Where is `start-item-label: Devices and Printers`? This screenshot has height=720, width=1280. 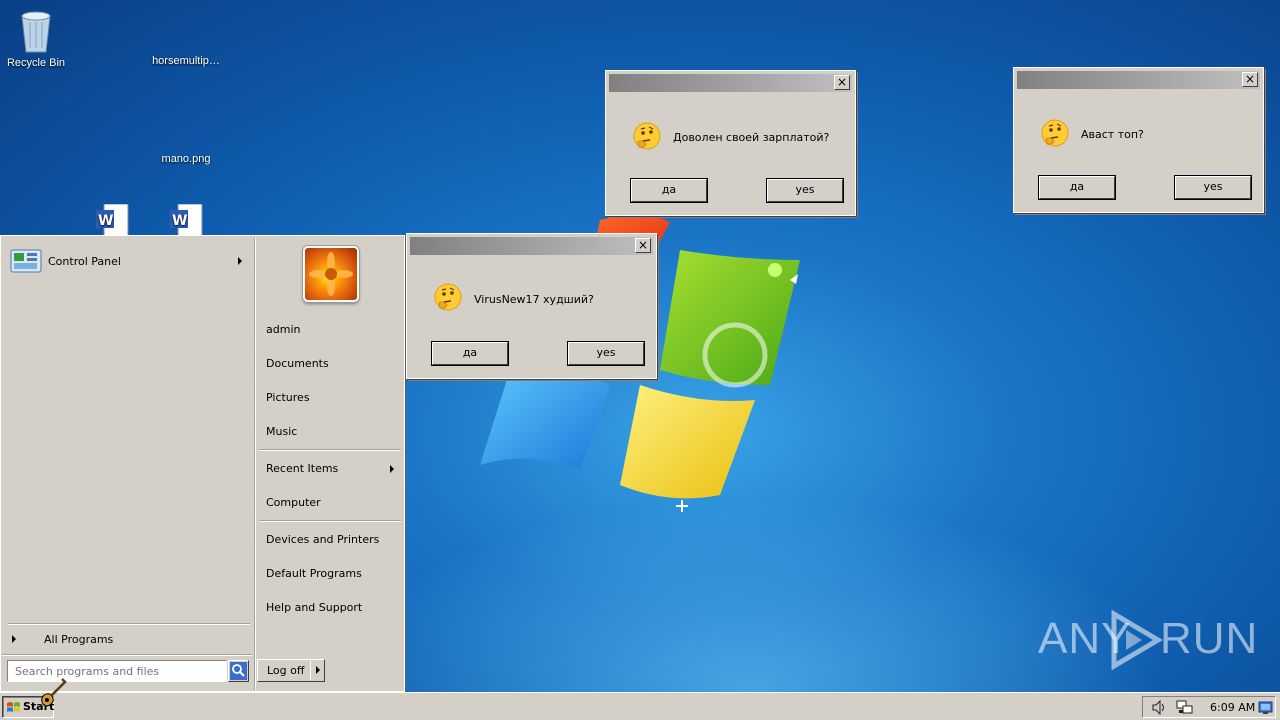 start-item-label: Devices and Printers is located at coordinates (323, 539).